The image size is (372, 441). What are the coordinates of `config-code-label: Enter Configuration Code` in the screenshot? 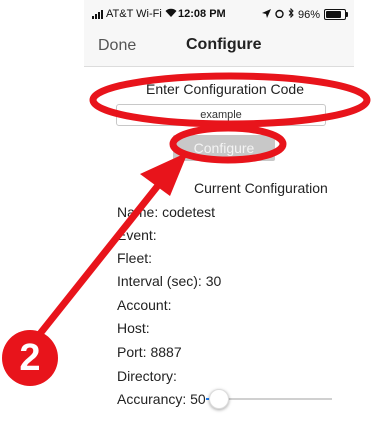 It's located at (225, 89).